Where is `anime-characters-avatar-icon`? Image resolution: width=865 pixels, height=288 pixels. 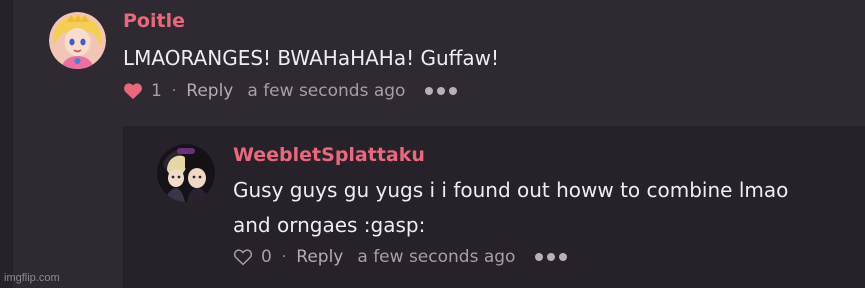
anime-characters-avatar-icon is located at coordinates (186, 173).